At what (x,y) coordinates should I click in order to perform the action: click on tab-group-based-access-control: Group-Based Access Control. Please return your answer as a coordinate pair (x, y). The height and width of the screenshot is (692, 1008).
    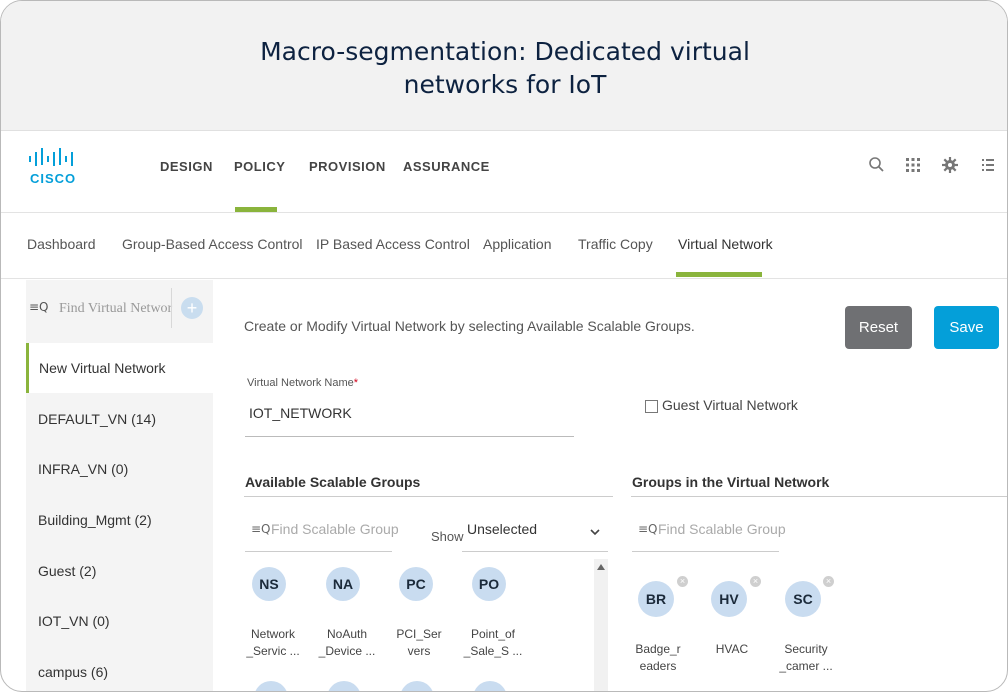
    Looking at the image, I should click on (212, 244).